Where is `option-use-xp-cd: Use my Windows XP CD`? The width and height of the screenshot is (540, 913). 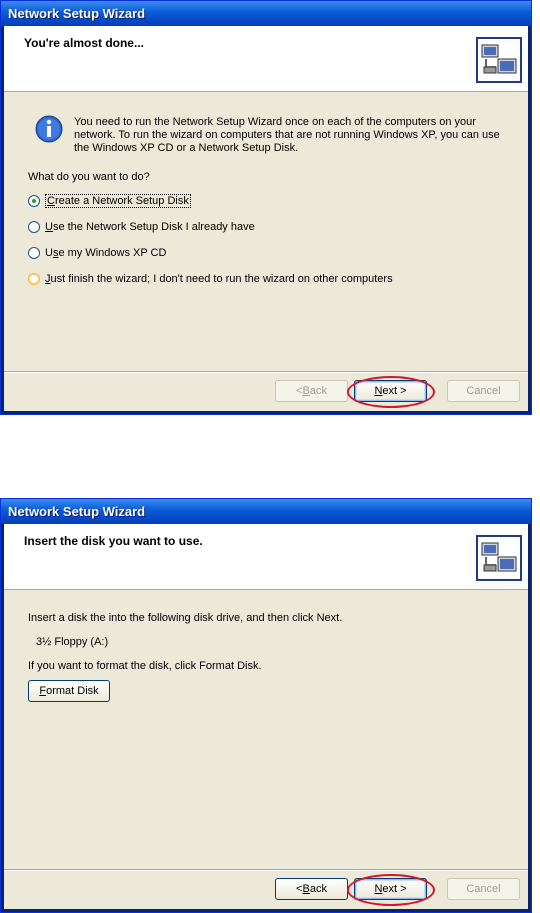
option-use-xp-cd: Use my Windows XP CD is located at coordinates (266, 253).